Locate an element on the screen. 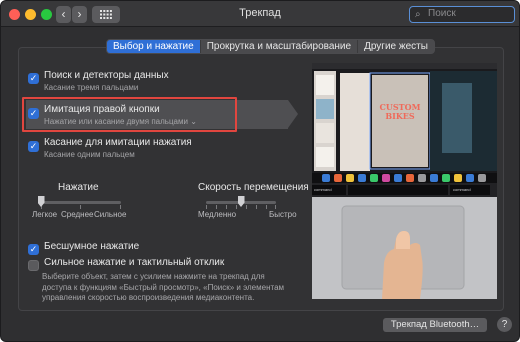 The width and height of the screenshot is (520, 342). click-slider-min: Легкое is located at coordinates (45, 214).